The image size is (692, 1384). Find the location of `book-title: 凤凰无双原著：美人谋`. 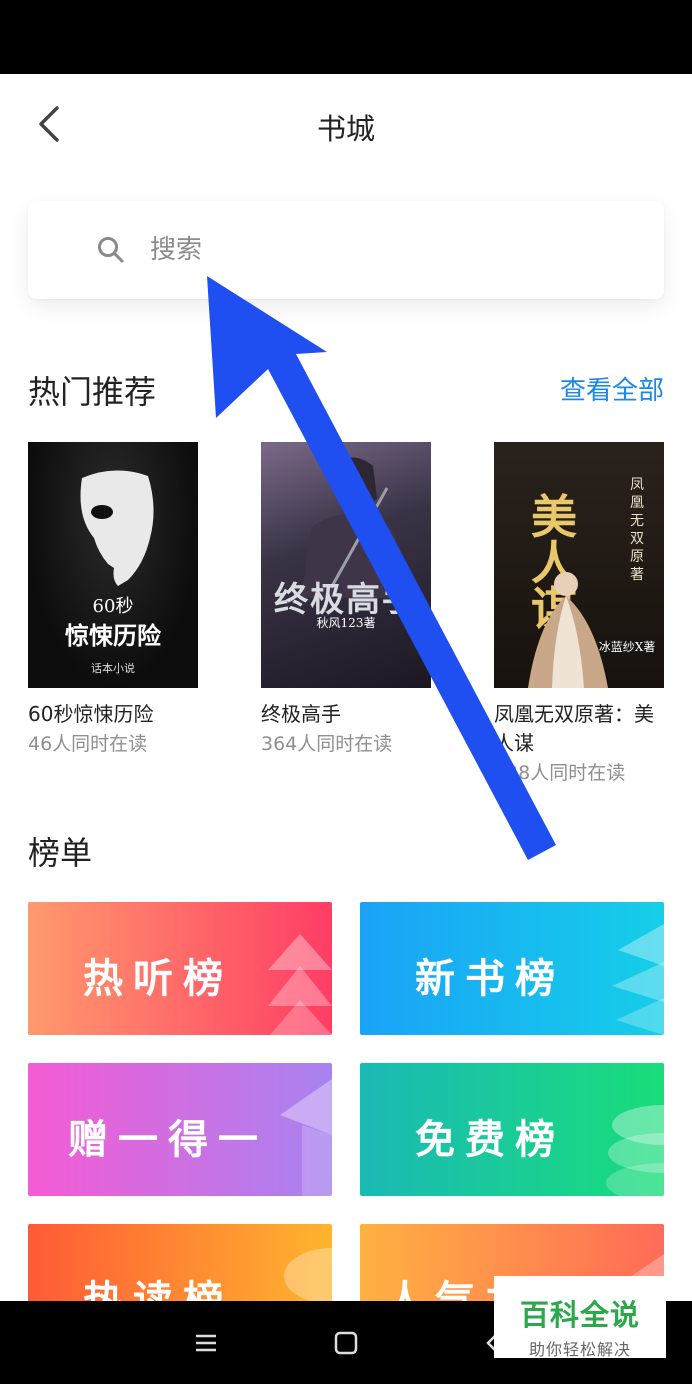

book-title: 凤凰无双原著：美人谋 is located at coordinates (579, 729).